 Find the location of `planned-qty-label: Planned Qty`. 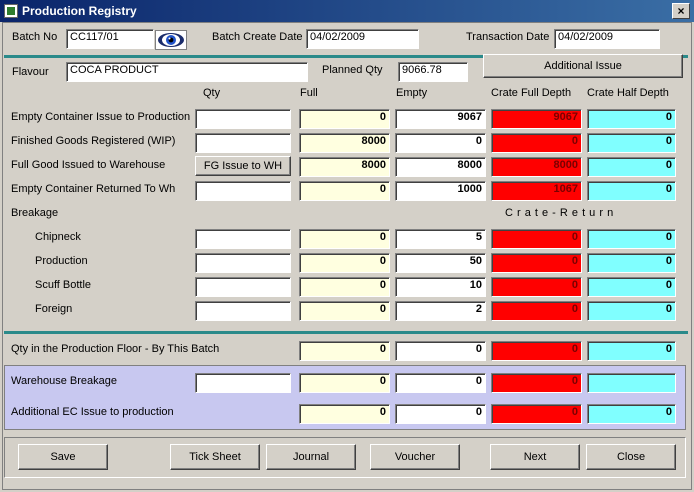

planned-qty-label: Planned Qty is located at coordinates (352, 70).